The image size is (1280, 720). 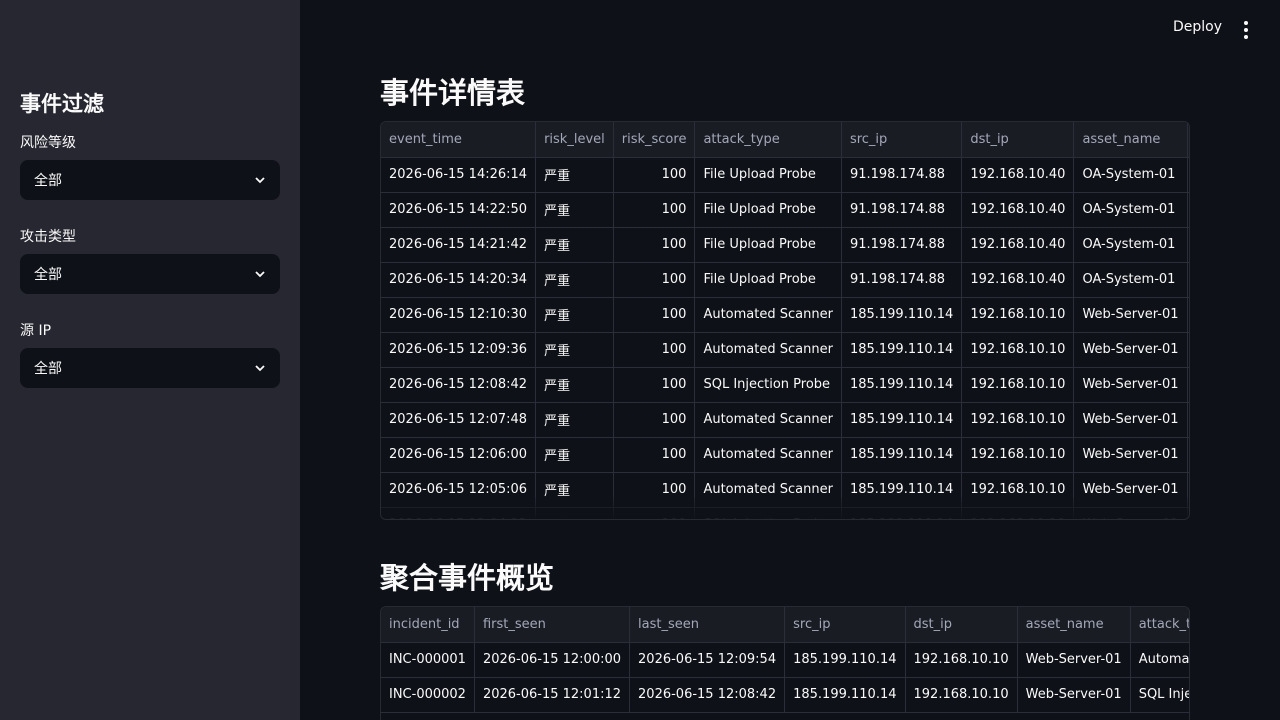 What do you see at coordinates (428, 625) in the screenshot?
I see `column-header-incident-id: incident_id` at bounding box center [428, 625].